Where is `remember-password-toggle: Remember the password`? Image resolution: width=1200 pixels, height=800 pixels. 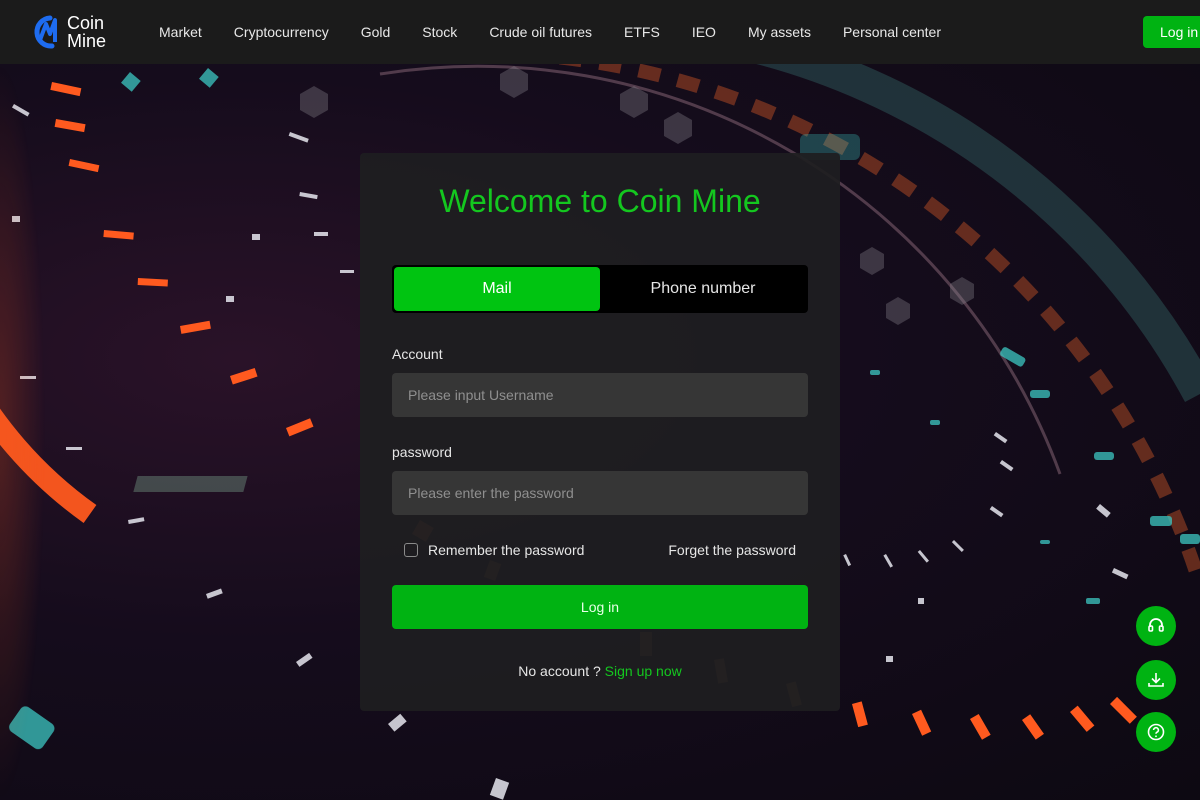
remember-password-toggle: Remember the password is located at coordinates (494, 550).